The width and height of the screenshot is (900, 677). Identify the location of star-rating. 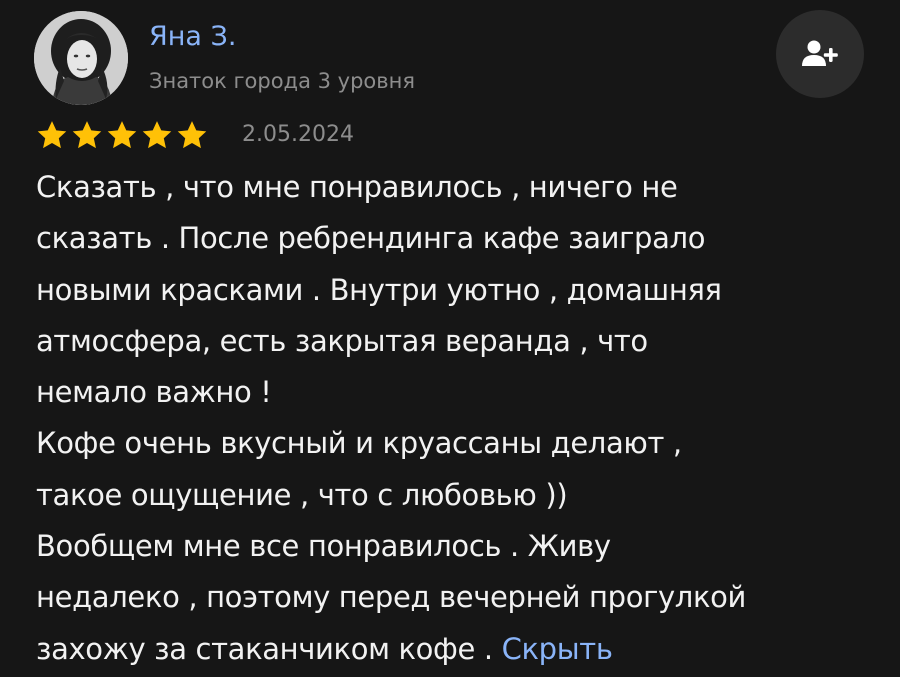
(122, 135).